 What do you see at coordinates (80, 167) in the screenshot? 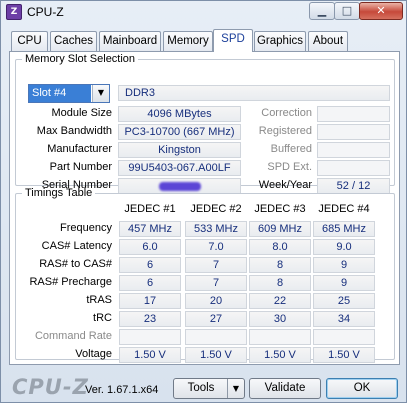
I see `part-number-label: Part Number` at bounding box center [80, 167].